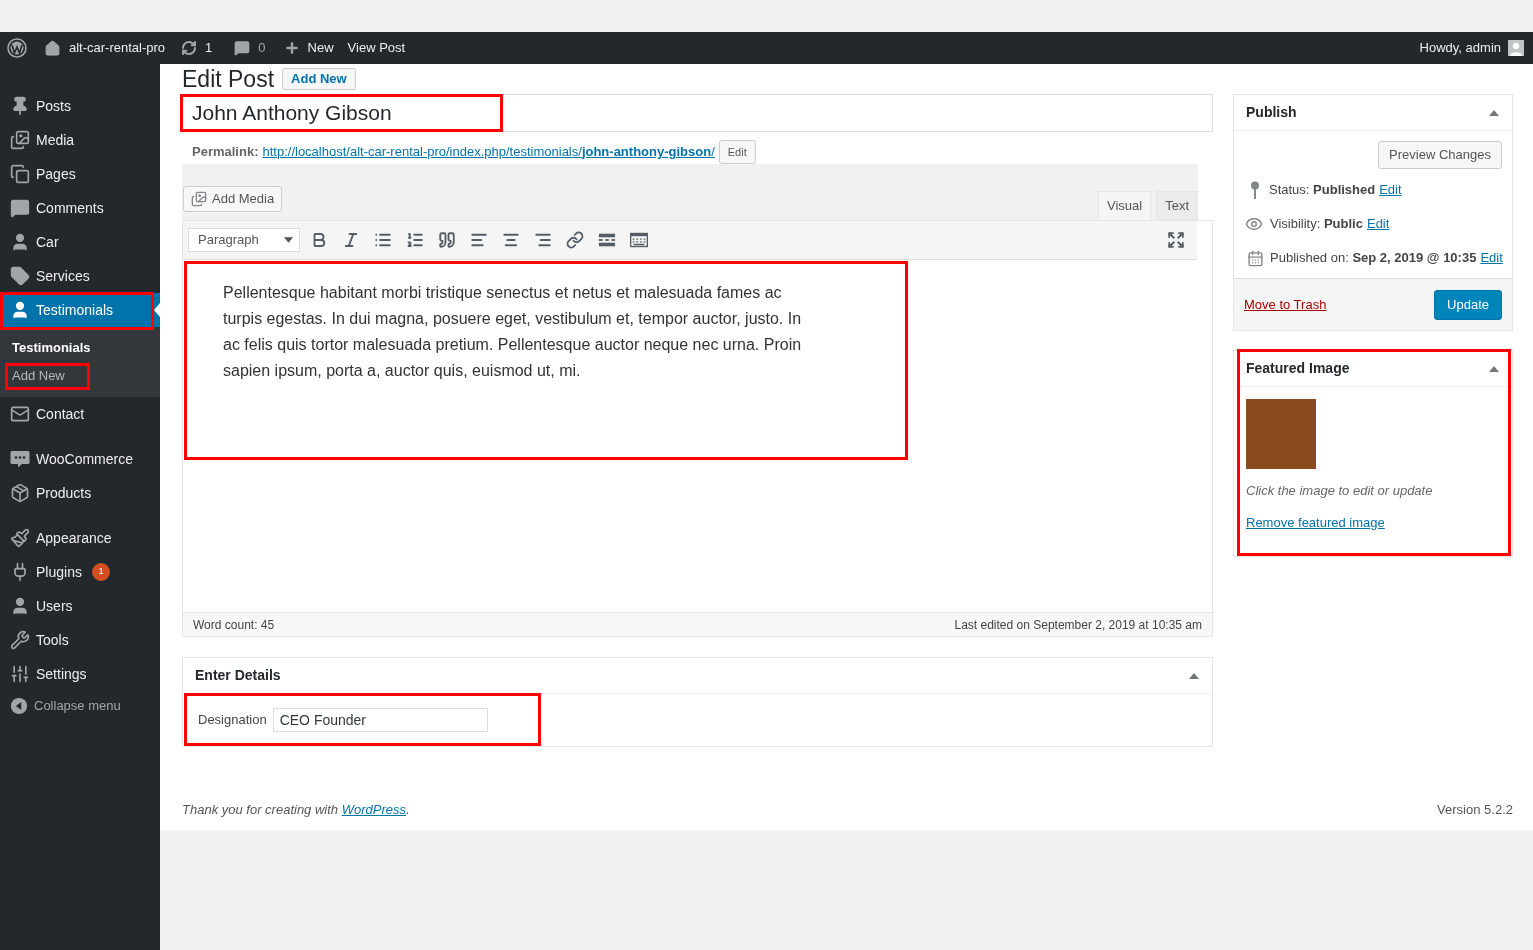 The width and height of the screenshot is (1533, 950). What do you see at coordinates (80, 242) in the screenshot?
I see `sidebar-item: Car` at bounding box center [80, 242].